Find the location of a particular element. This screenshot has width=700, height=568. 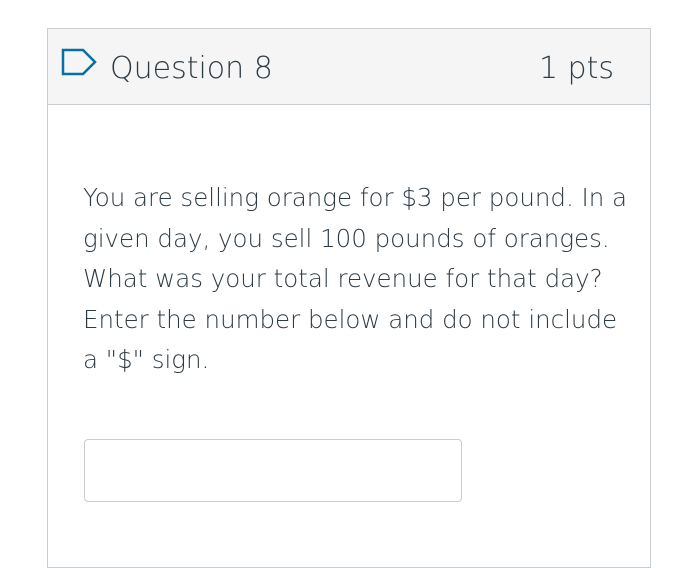

question-title: Question 8 is located at coordinates (191, 68).